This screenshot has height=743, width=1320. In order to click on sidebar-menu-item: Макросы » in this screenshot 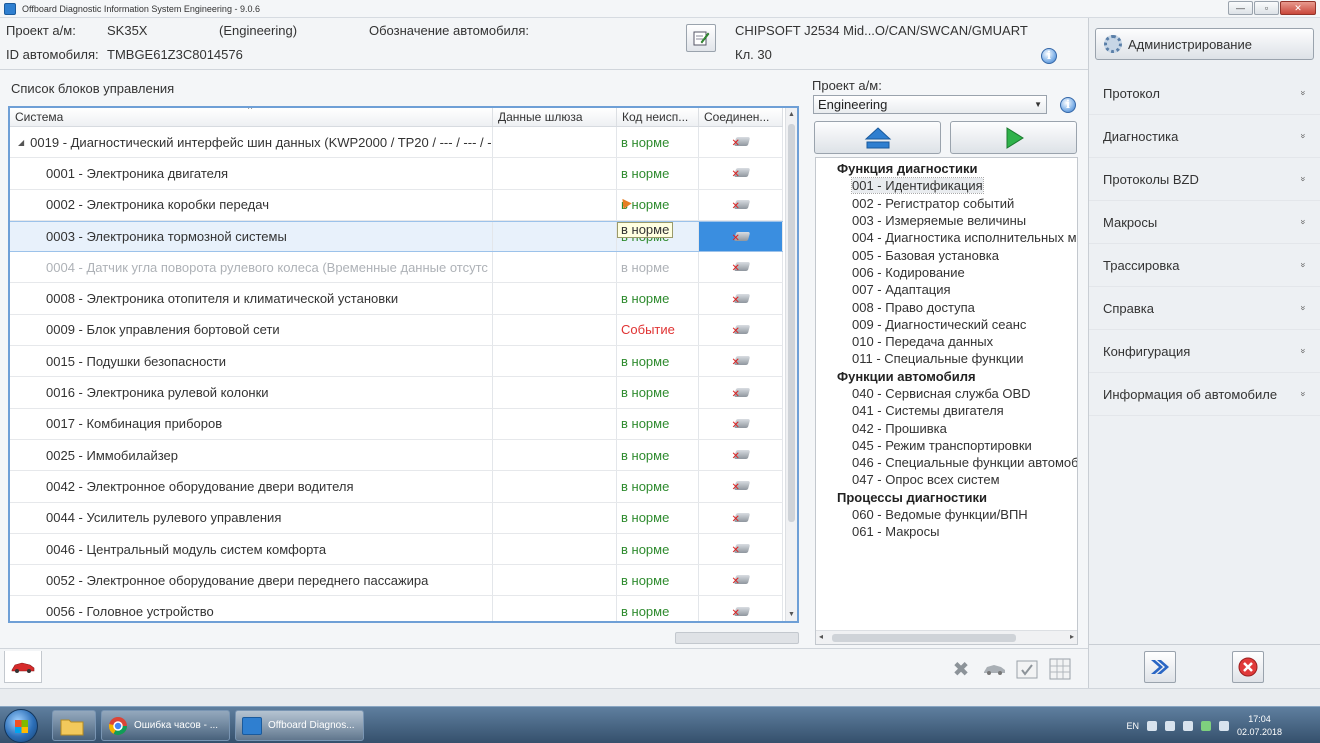, I will do `click(1204, 222)`.